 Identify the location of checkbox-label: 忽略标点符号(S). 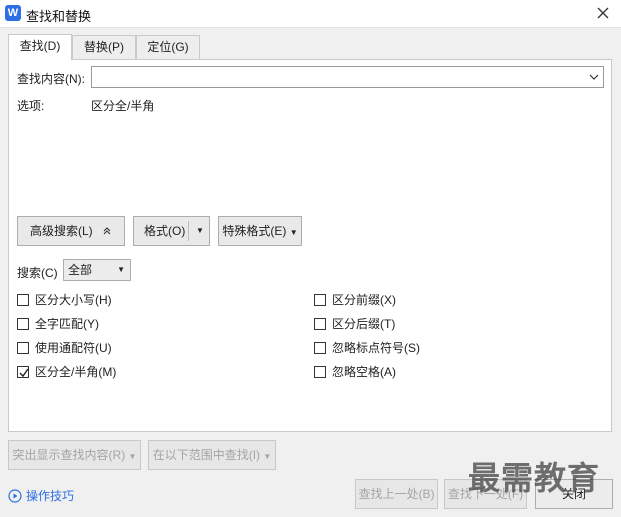
(376, 348).